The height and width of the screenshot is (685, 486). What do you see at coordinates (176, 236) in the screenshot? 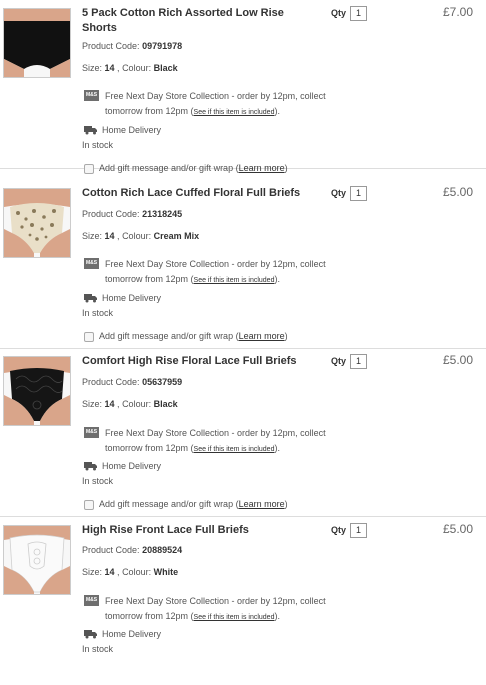
I see `colour-value: Cream Mix` at bounding box center [176, 236].